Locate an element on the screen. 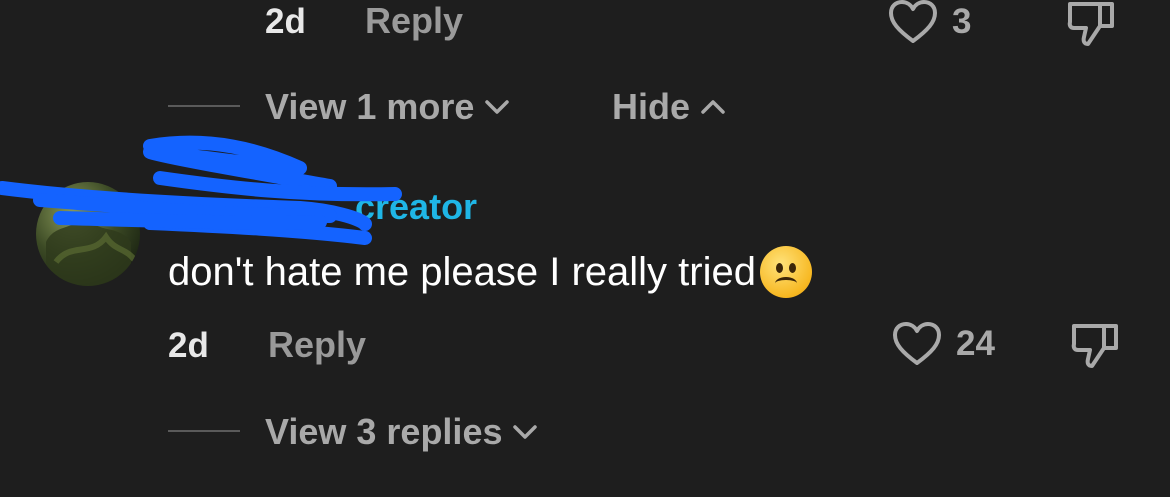 This screenshot has height=497, width=1170. view-replies-button: View 3 replies is located at coordinates (401, 432).